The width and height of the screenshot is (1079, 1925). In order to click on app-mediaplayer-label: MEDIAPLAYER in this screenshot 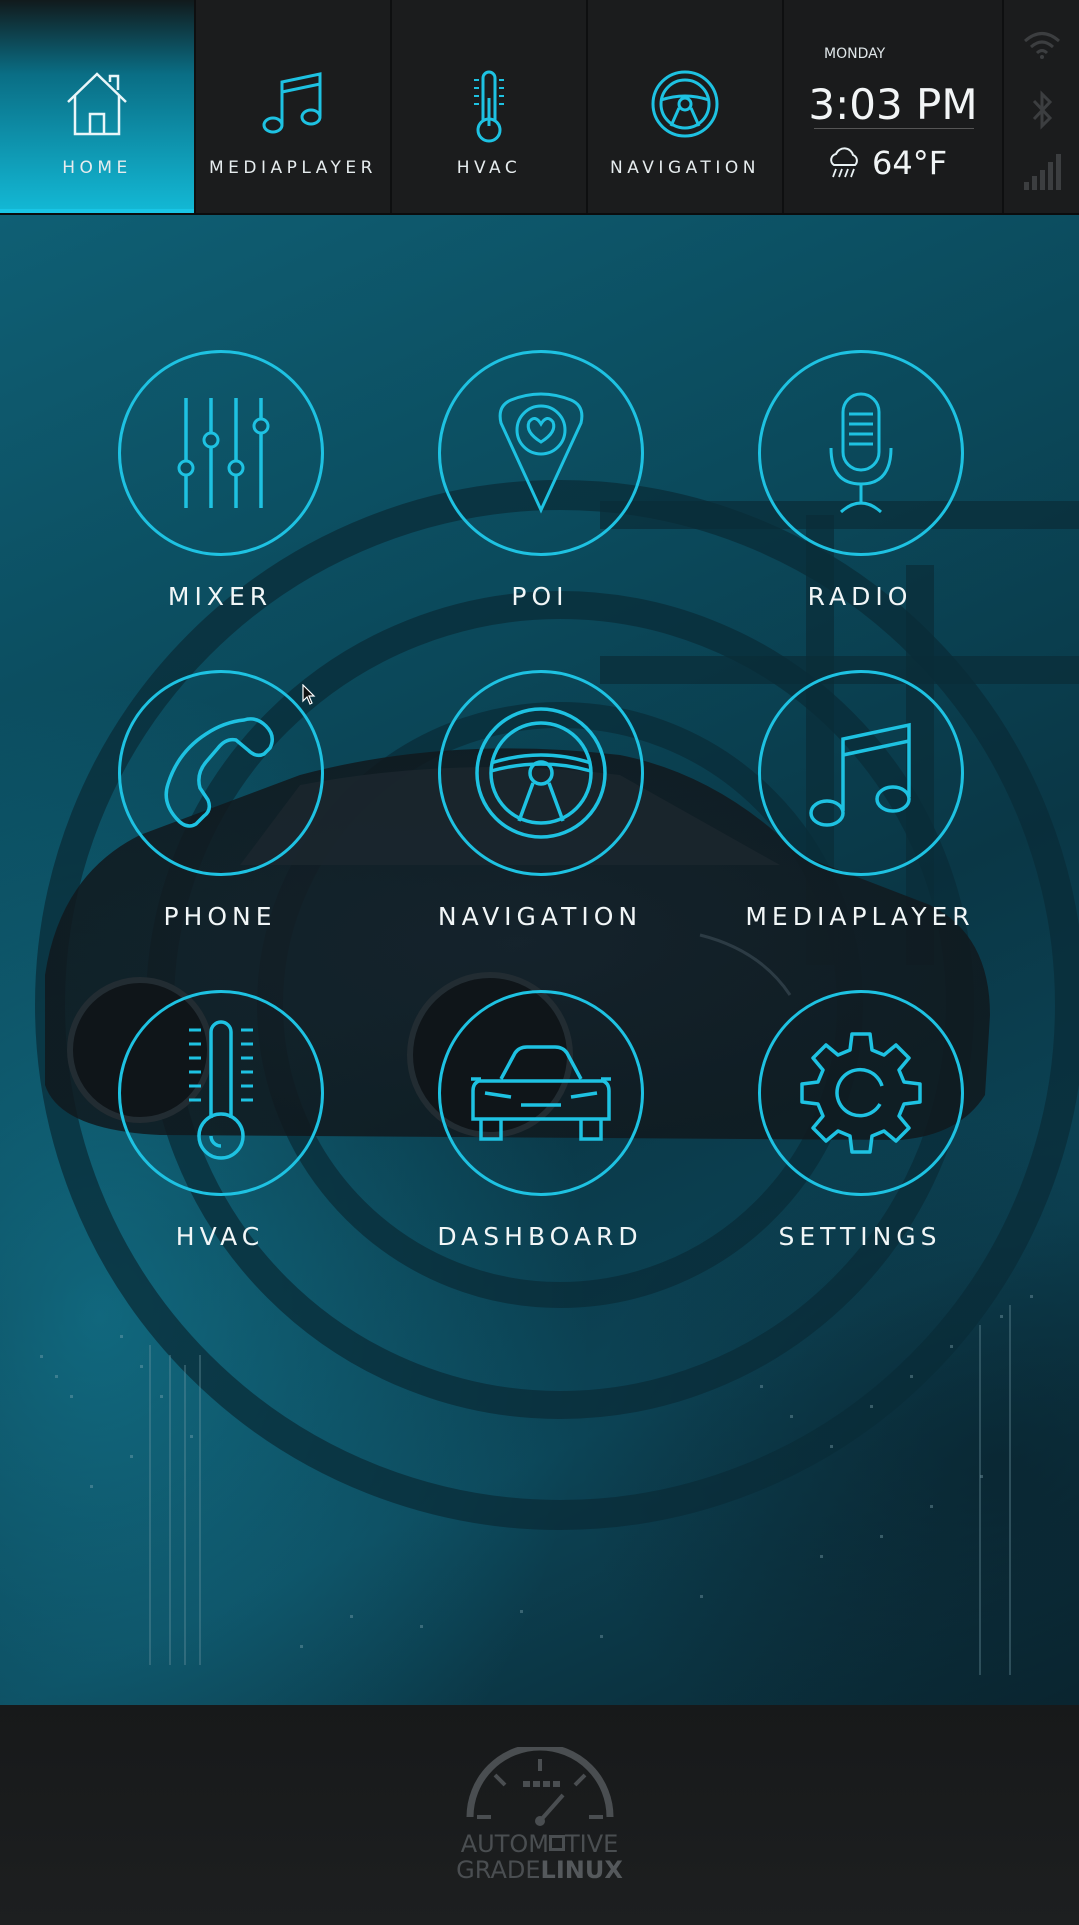, I will do `click(860, 916)`.